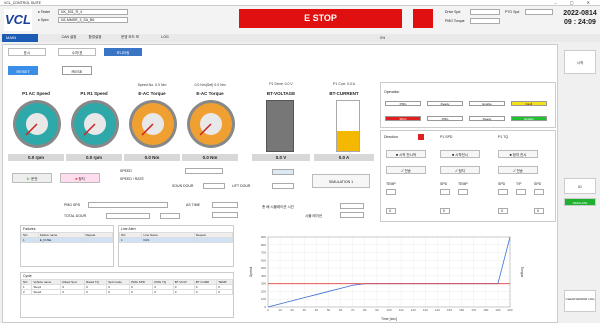 The height and width of the screenshot is (323, 600). What do you see at coordinates (128, 205) in the screenshot?
I see `pmg-spd-input` at bounding box center [128, 205].